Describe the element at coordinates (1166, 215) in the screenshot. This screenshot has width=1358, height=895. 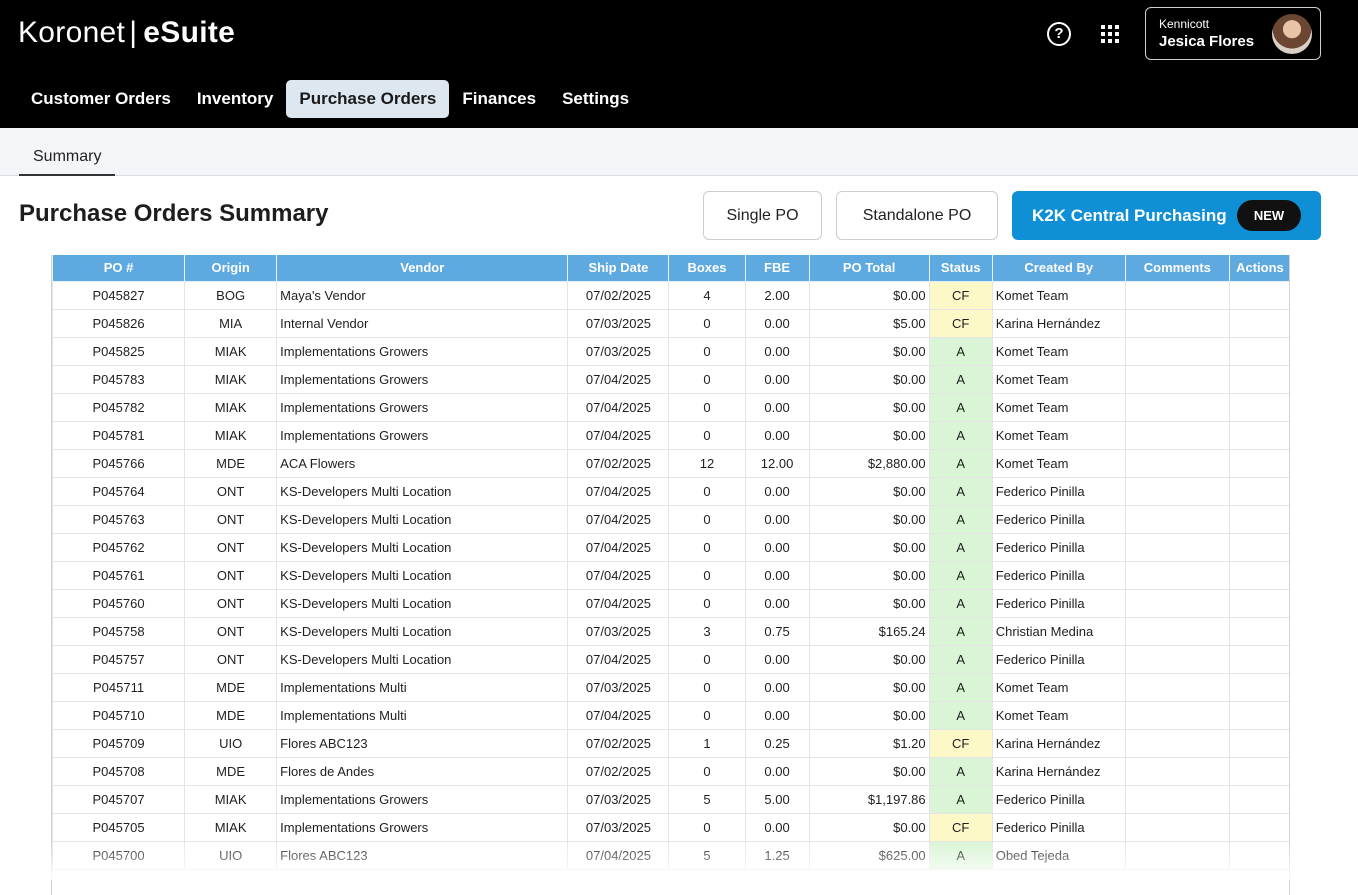
I see `k2k-central-purchasing-button: K2K Central Purchasing NEW` at that location.